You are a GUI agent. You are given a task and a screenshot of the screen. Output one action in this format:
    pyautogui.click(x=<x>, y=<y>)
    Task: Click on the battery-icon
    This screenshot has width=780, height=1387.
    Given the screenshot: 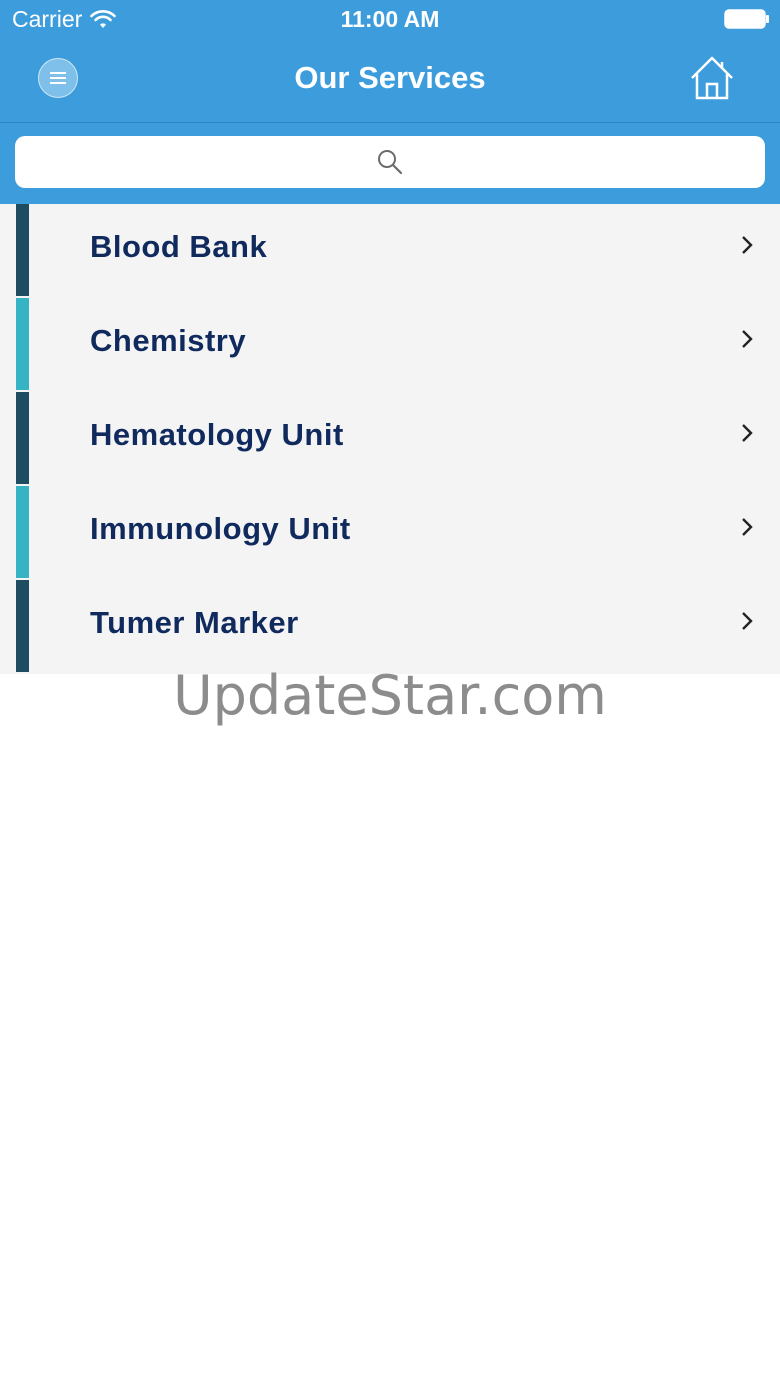 What is the action you would take?
    pyautogui.click(x=746, y=19)
    